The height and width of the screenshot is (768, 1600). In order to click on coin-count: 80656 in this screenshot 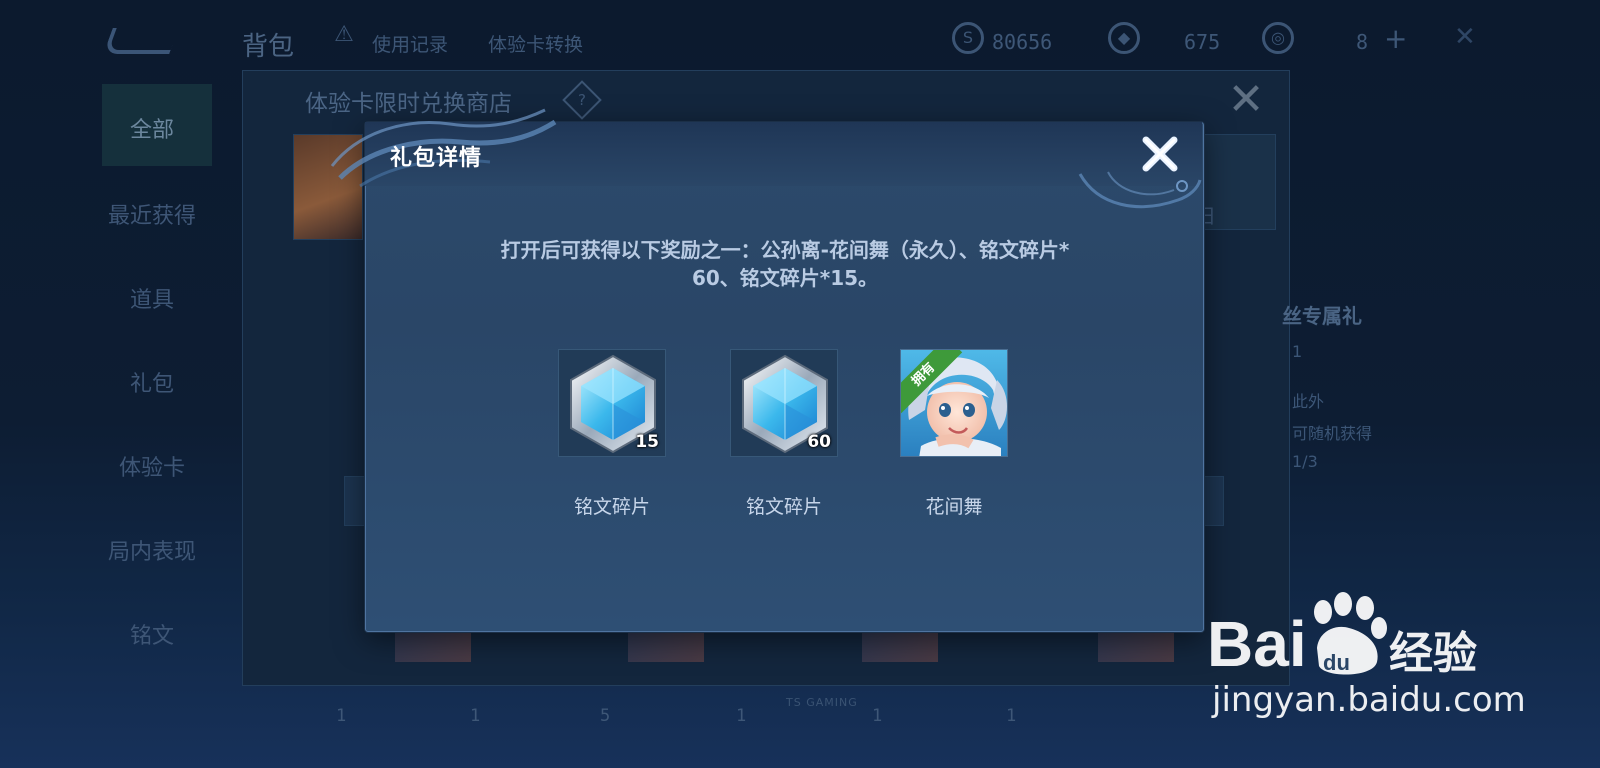, I will do `click(1022, 42)`.